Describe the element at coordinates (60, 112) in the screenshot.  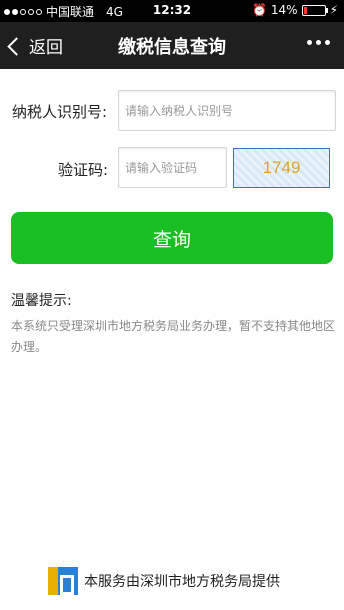
I see `taxpayer-id-label: 纳税人识别号:` at that location.